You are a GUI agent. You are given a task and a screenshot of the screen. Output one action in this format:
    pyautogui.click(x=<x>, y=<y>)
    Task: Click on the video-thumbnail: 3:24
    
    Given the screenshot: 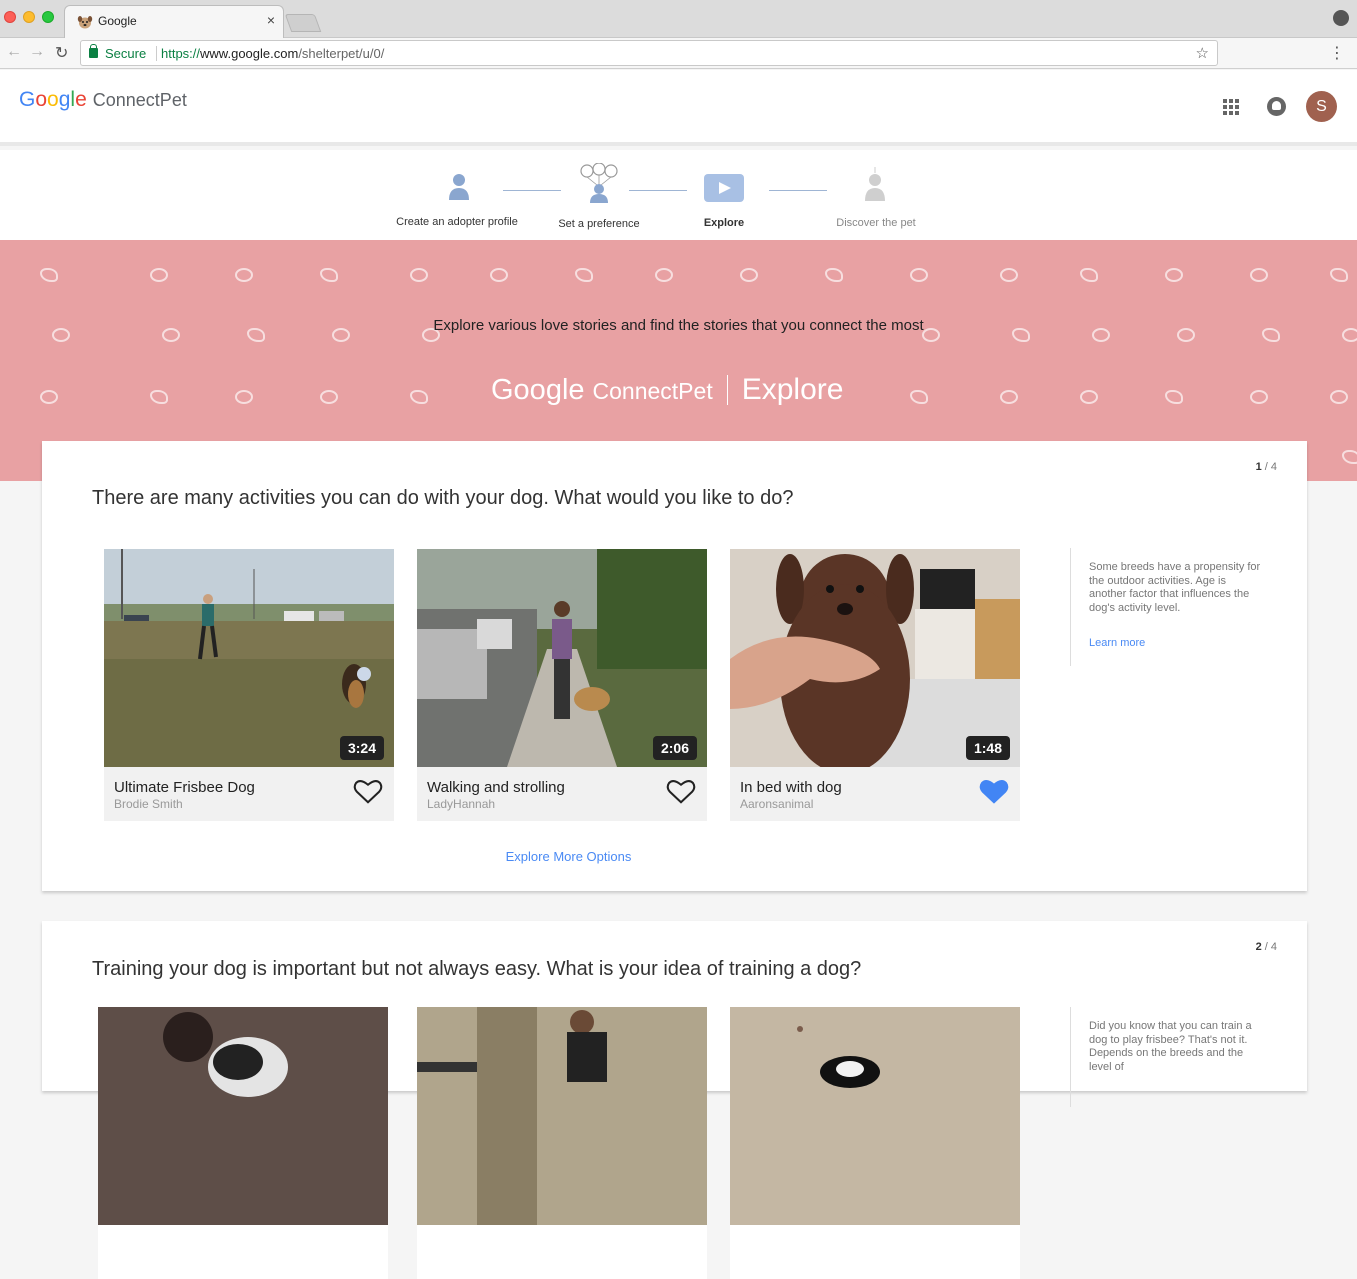 What is the action you would take?
    pyautogui.click(x=249, y=658)
    